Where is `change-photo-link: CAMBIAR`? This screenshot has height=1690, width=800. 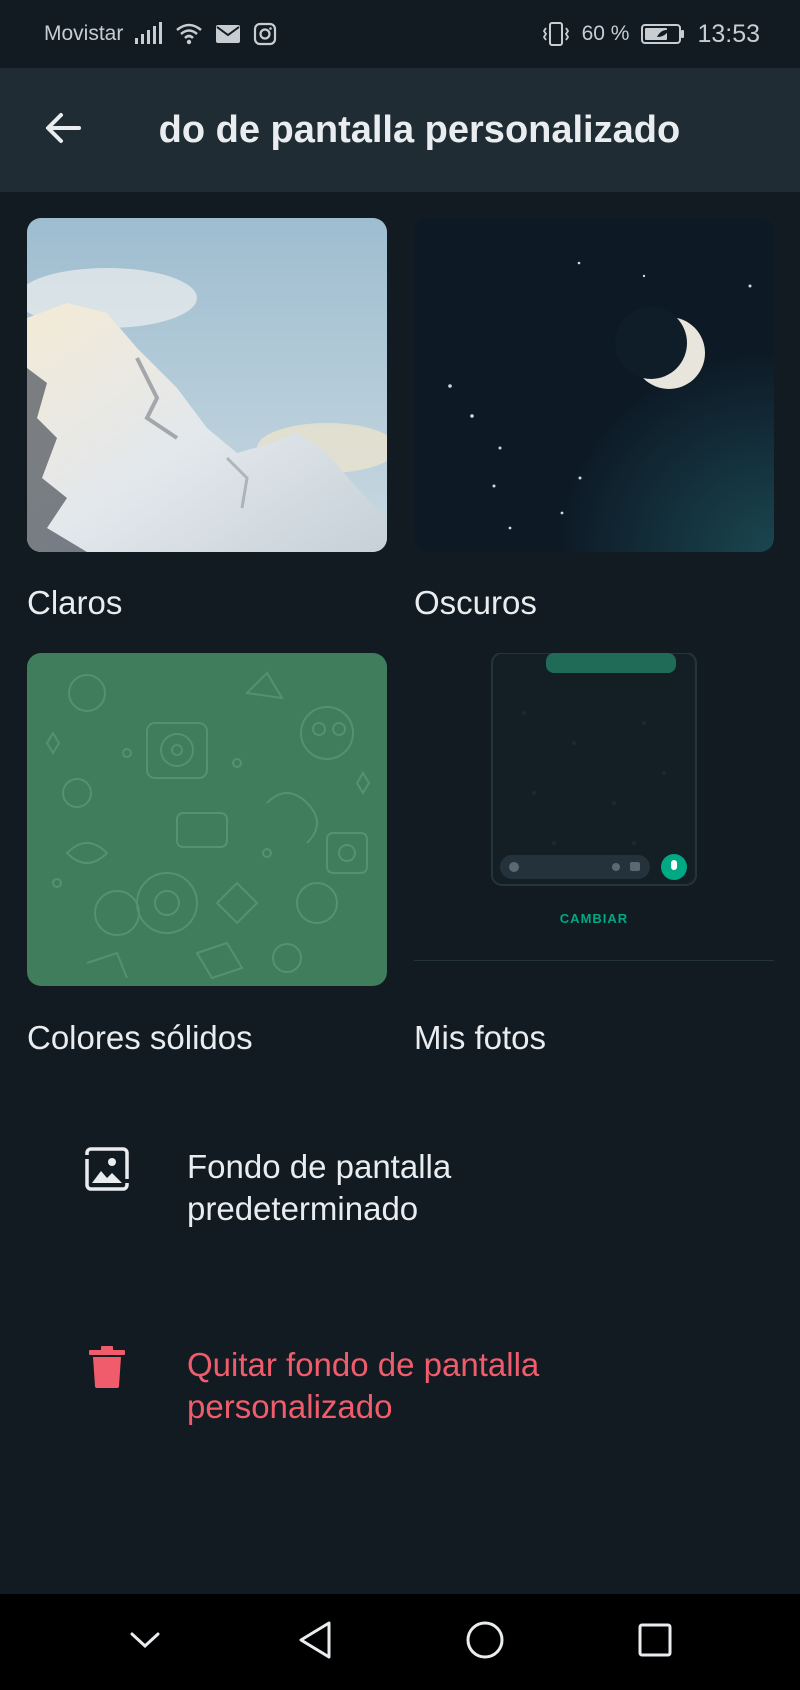
change-photo-link: CAMBIAR is located at coordinates (594, 918).